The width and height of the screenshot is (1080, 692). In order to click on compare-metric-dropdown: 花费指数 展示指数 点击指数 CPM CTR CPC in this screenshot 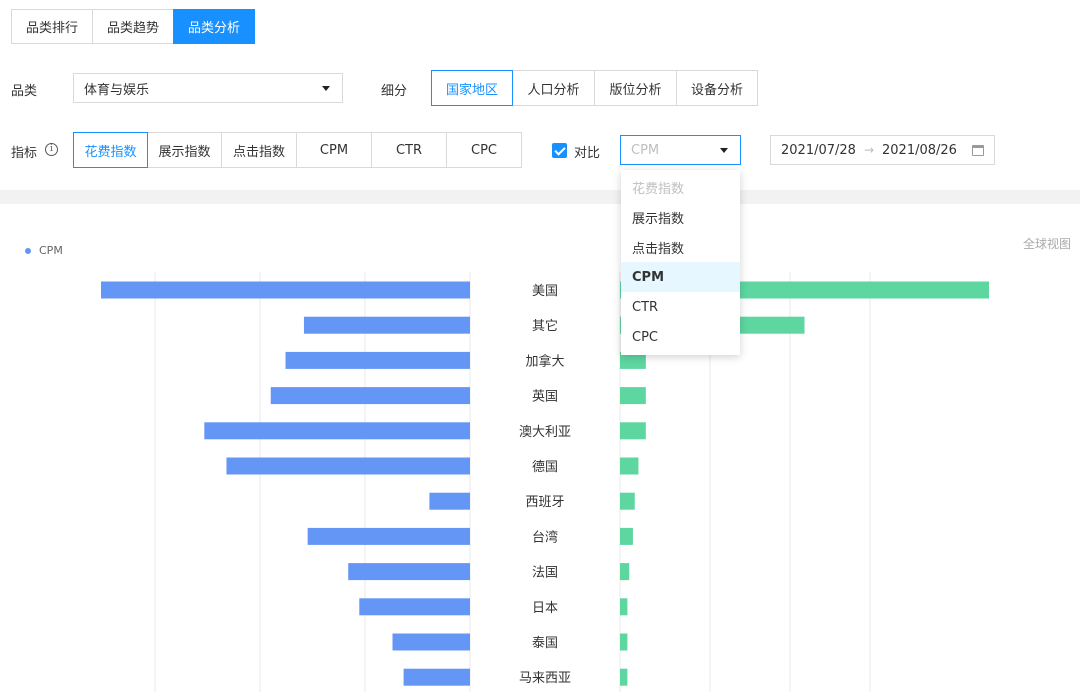, I will do `click(680, 262)`.